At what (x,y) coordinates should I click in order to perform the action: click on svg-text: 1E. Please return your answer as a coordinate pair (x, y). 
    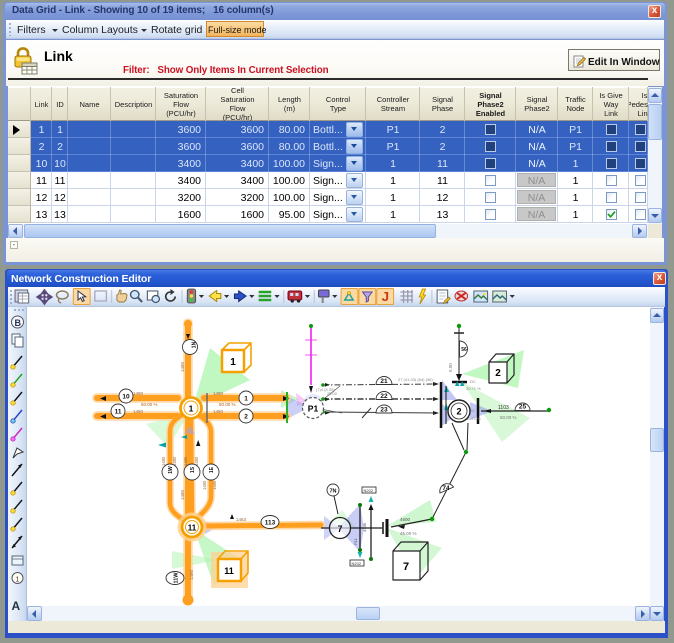
    Looking at the image, I should click on (212, 469).